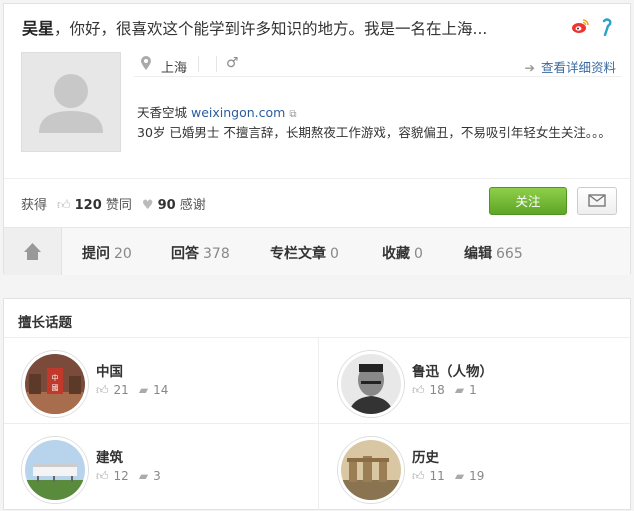 The height and width of the screenshot is (511, 634). I want to click on stats-label: 获得, so click(34, 205).